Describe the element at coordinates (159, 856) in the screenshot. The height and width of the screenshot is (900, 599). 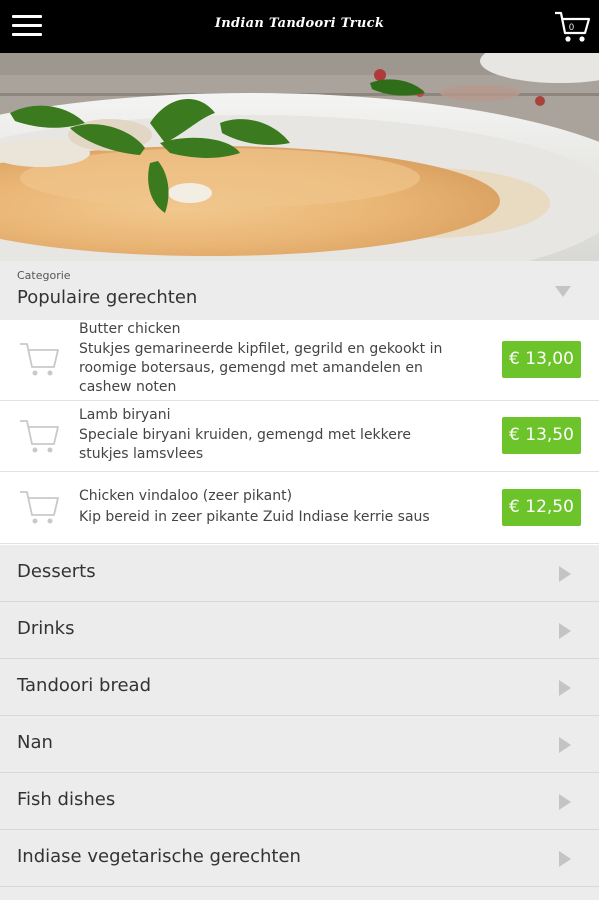
I see `category-item-label: Indiase vegetarische gerechten` at that location.